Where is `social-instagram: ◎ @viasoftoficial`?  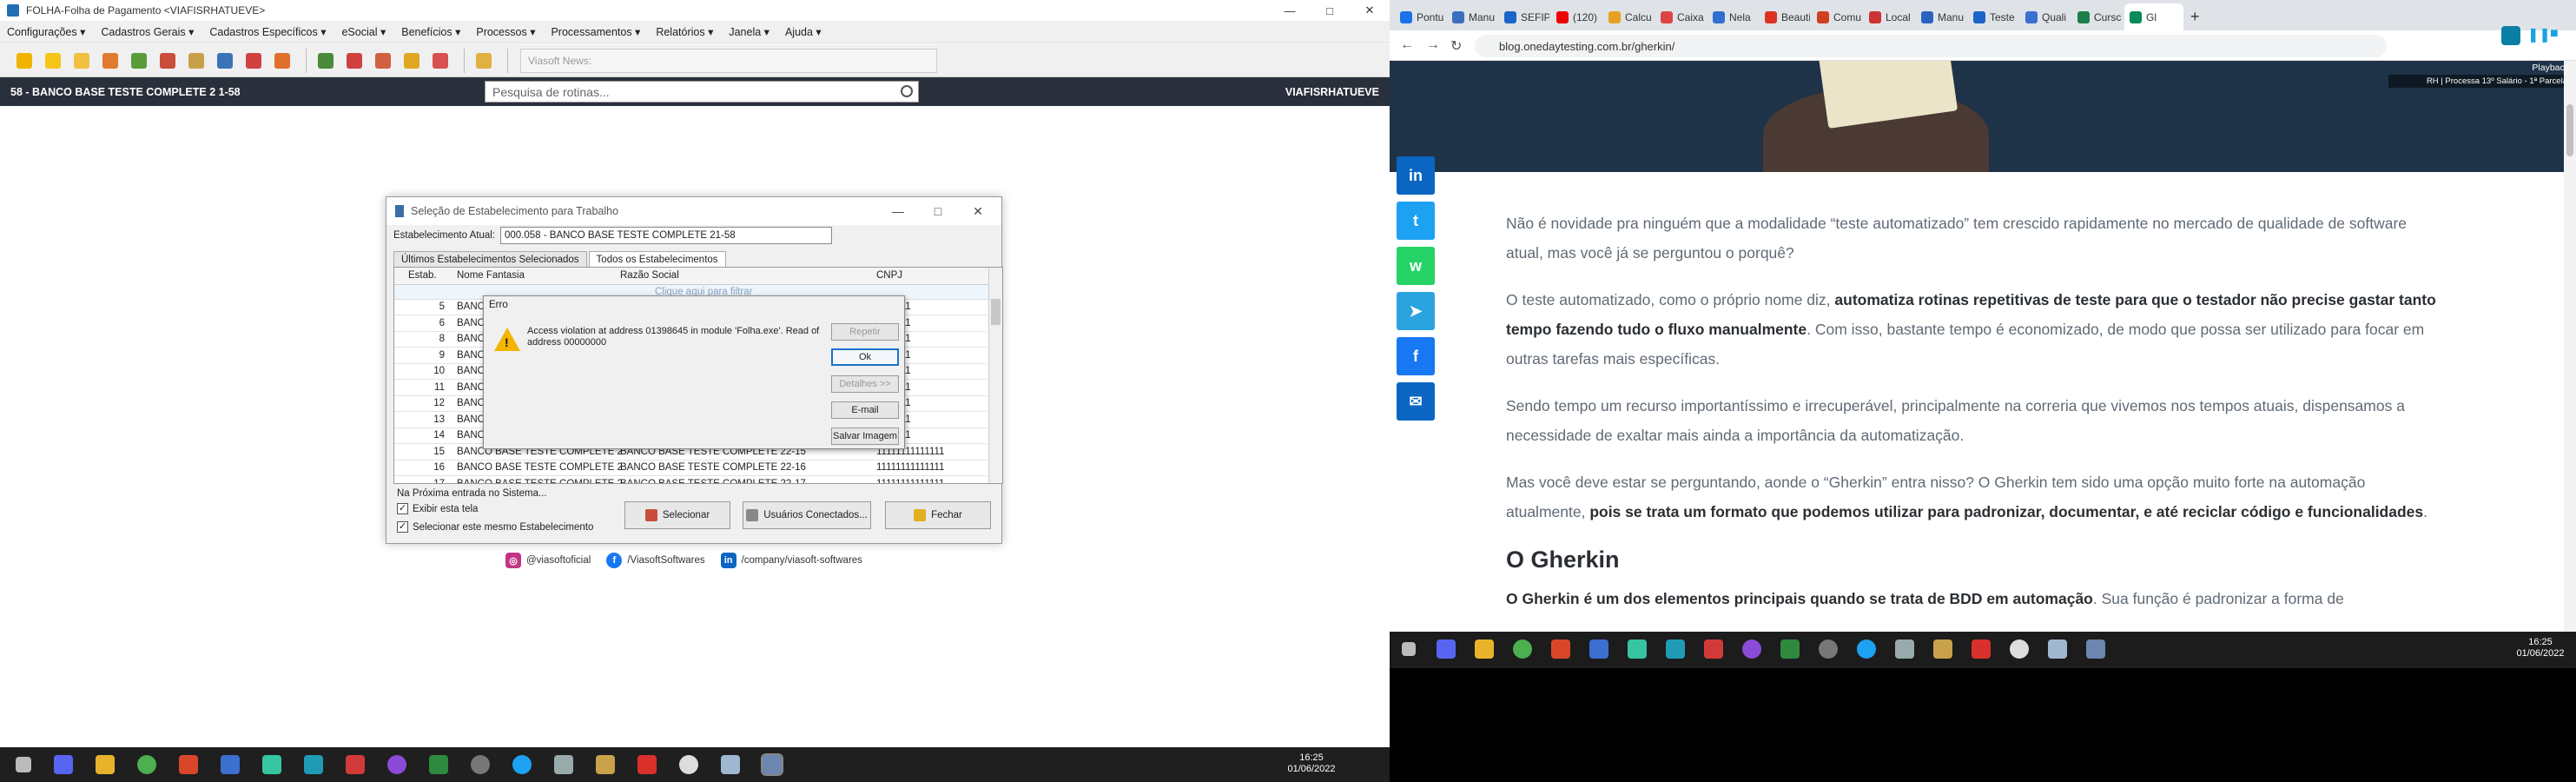 social-instagram: ◎ @viasoftoficial is located at coordinates (548, 560).